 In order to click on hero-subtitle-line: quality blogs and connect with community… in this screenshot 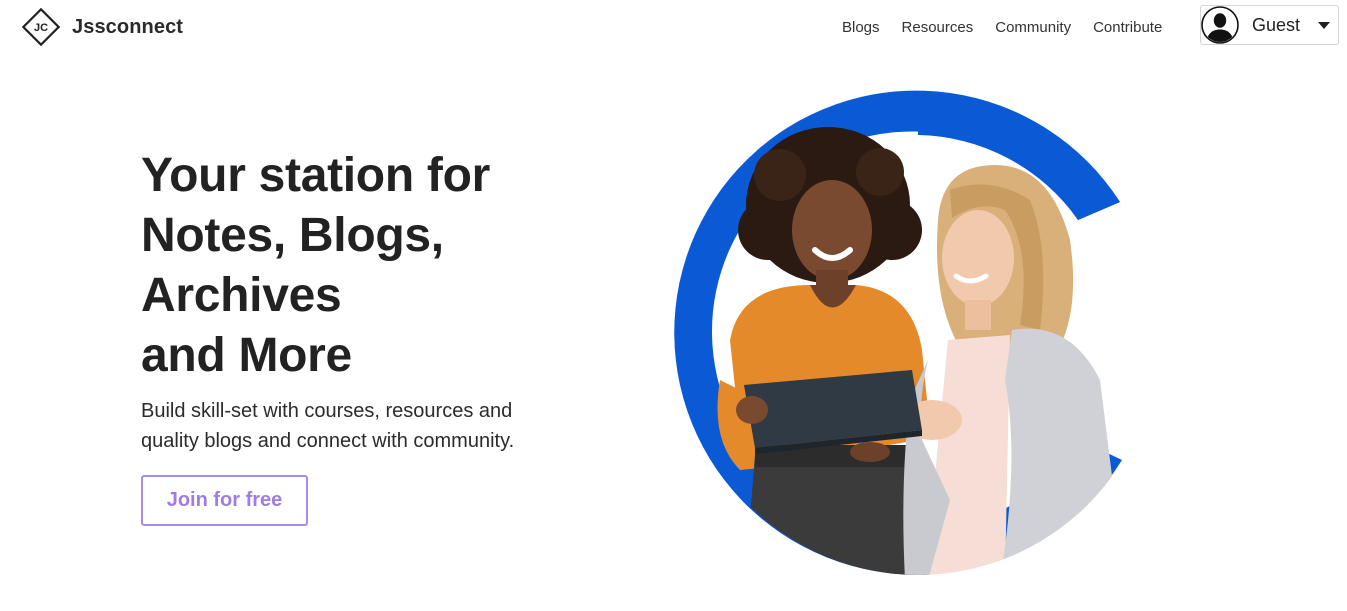, I will do `click(328, 441)`.